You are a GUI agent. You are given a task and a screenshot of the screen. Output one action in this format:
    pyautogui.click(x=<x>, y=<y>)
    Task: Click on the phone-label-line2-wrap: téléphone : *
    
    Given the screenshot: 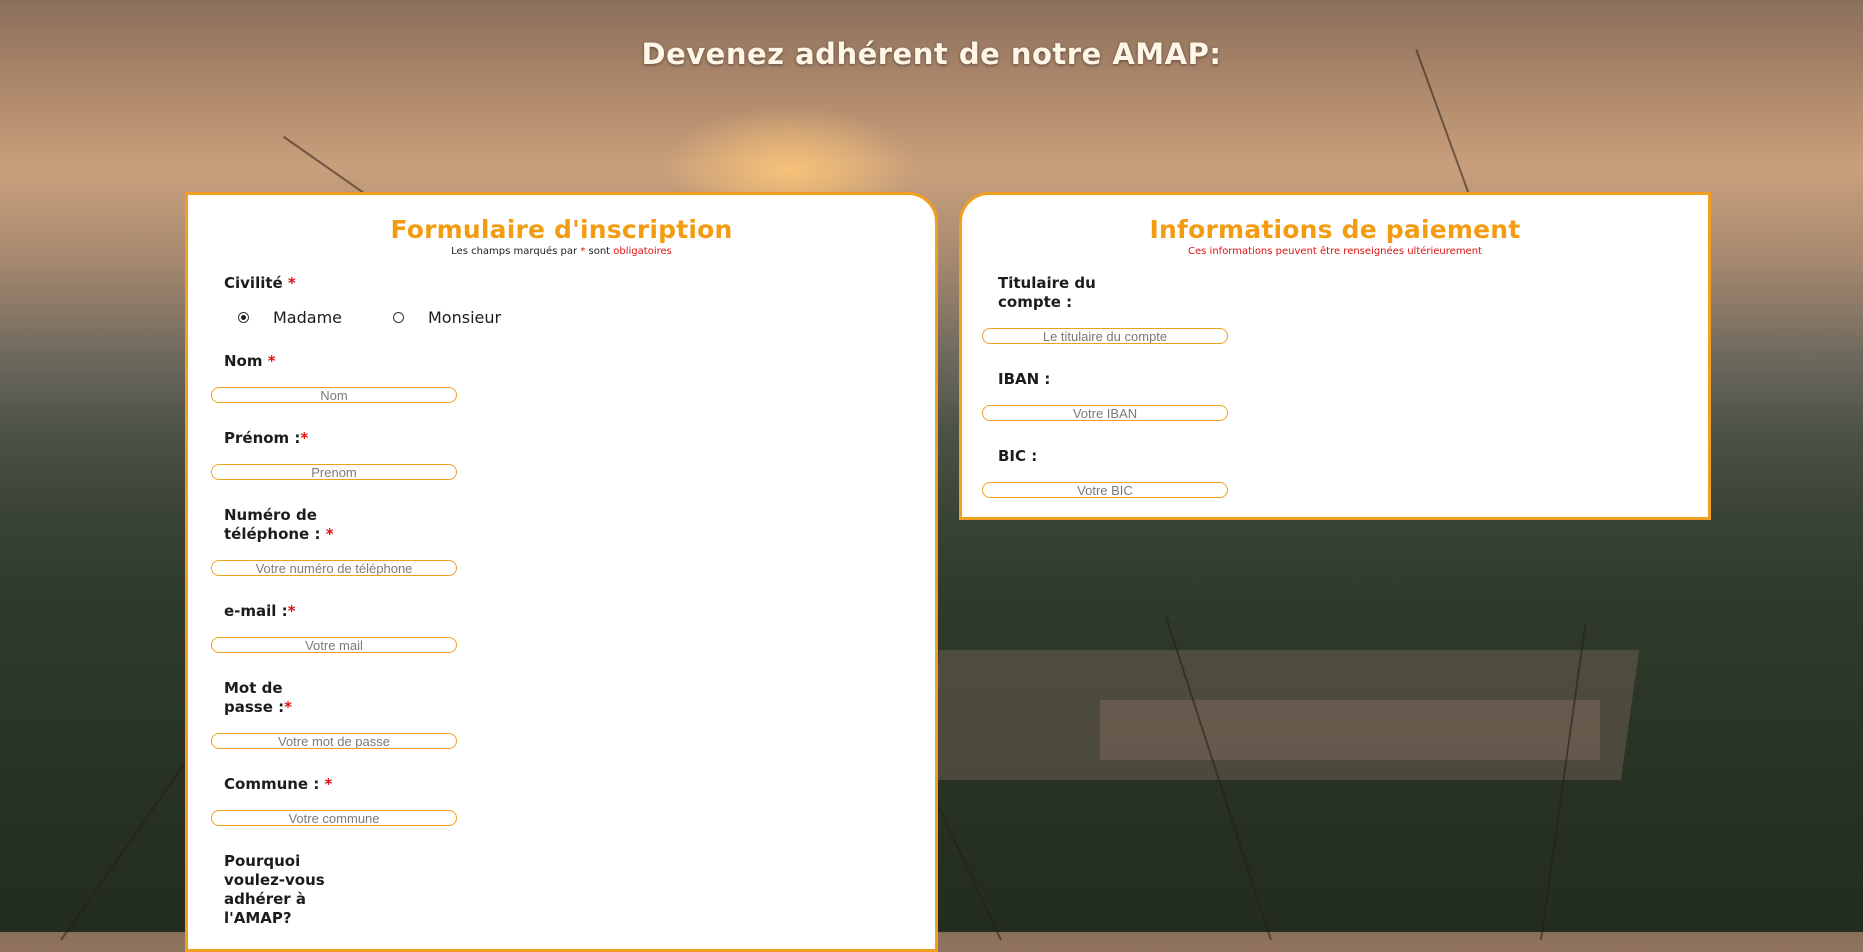 What is the action you would take?
    pyautogui.click(x=279, y=534)
    